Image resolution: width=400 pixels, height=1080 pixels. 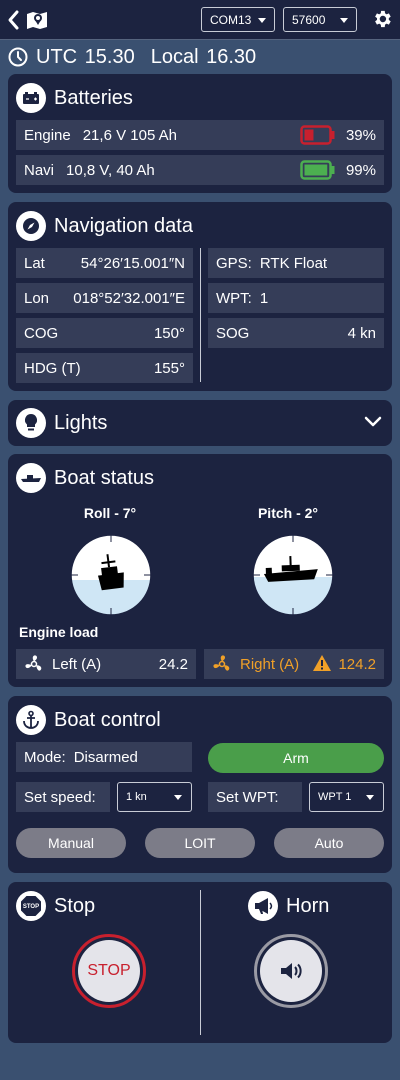 I want to click on wpt-select: WPT 1, so click(x=346, y=797).